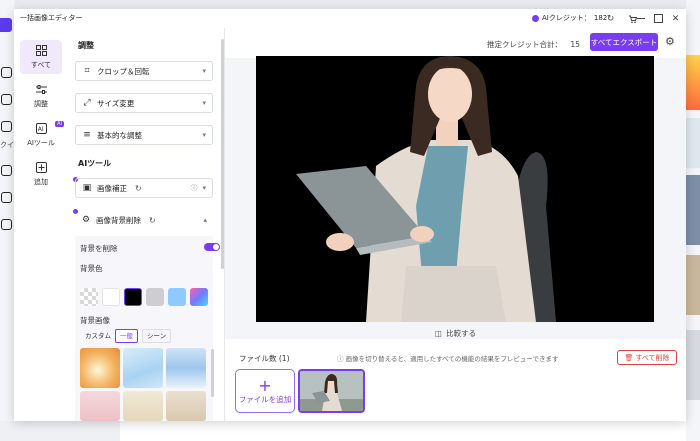  I want to click on file-count: ファイル数 (1), so click(264, 358).